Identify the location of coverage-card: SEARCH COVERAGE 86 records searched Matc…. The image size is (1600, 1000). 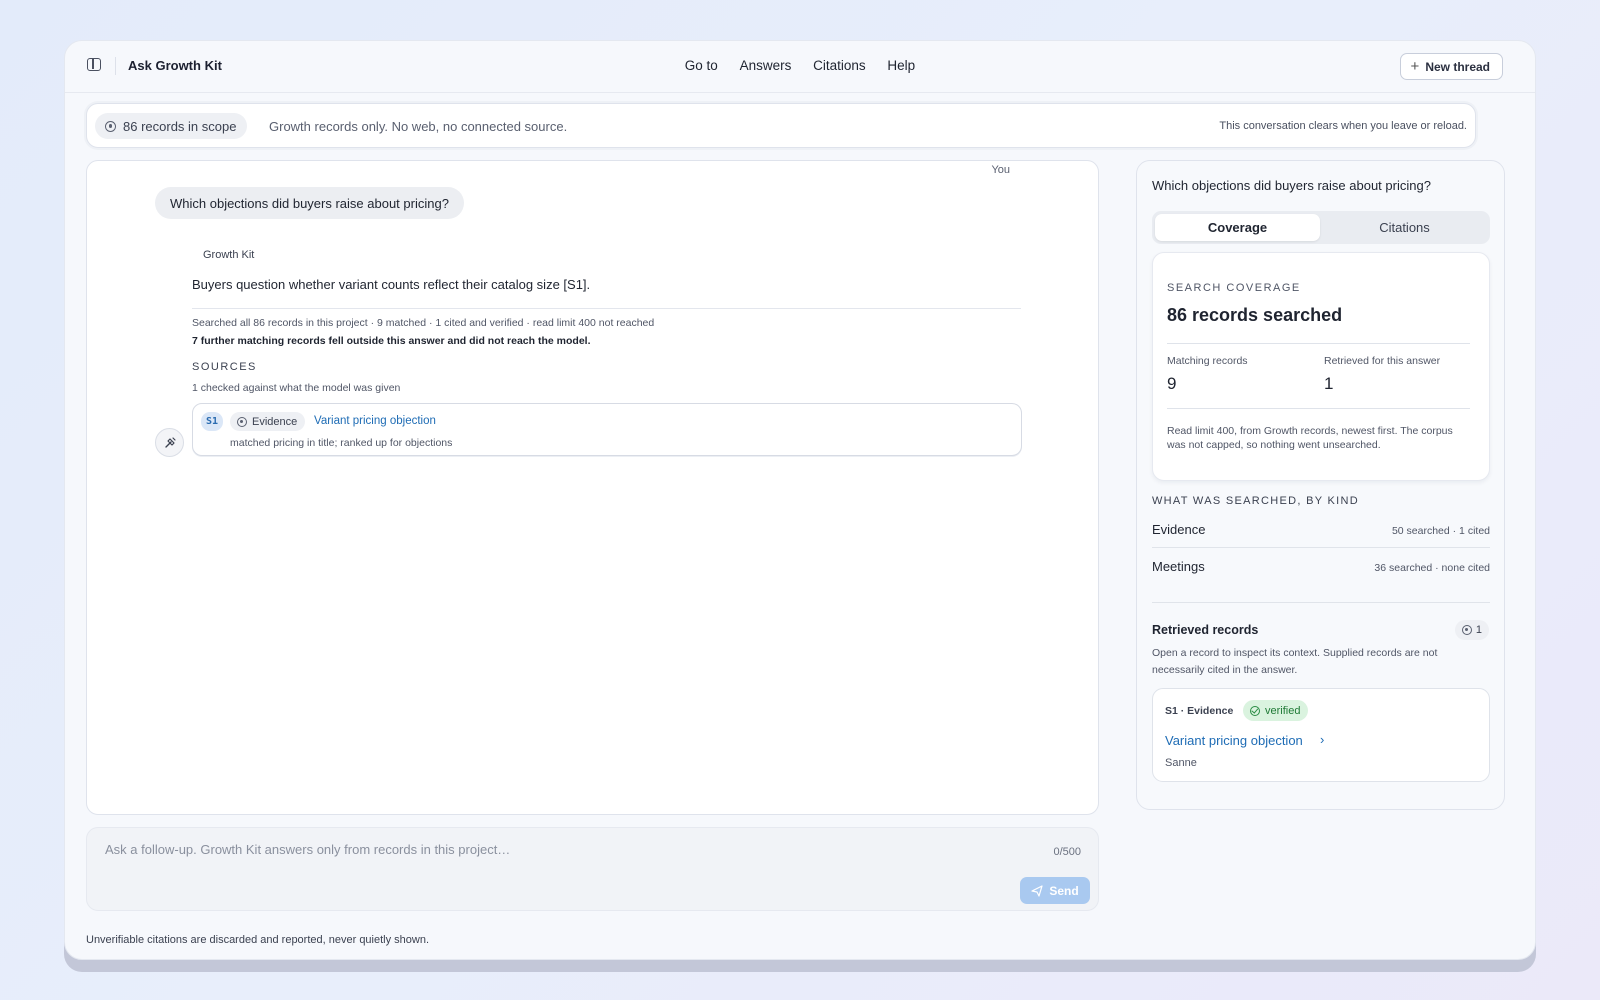
(1321, 366).